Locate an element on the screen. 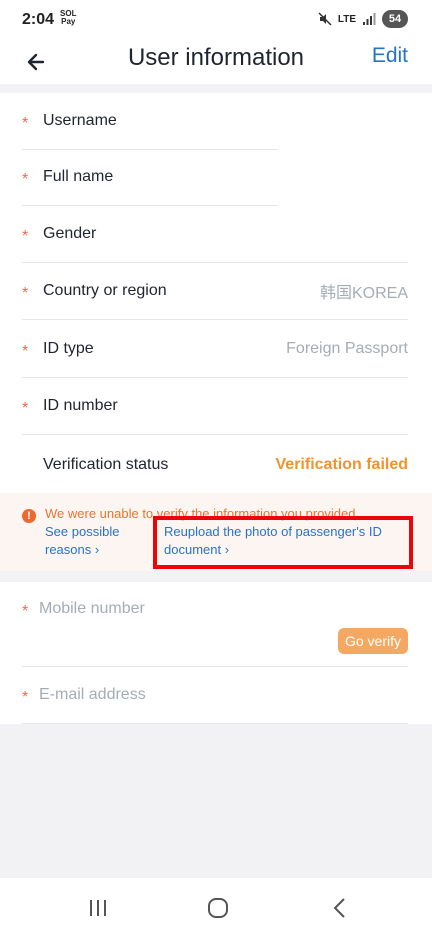 The width and height of the screenshot is (432, 936). see-reasons-link: See possible reasons › is located at coordinates (82, 541).